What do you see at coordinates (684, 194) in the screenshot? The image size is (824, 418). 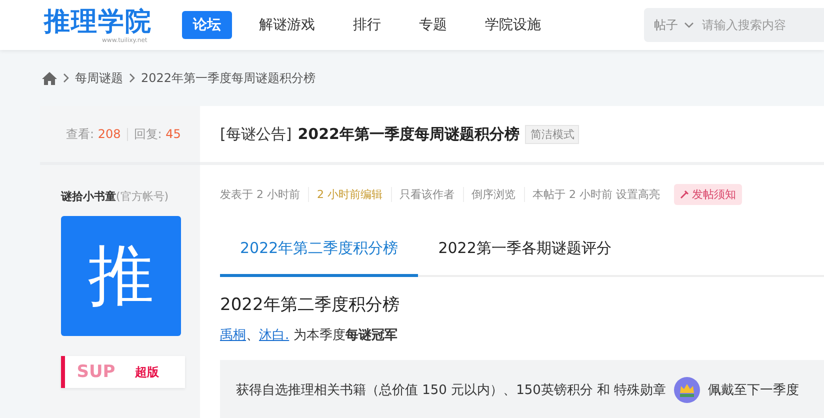 I see `pin-icon` at bounding box center [684, 194].